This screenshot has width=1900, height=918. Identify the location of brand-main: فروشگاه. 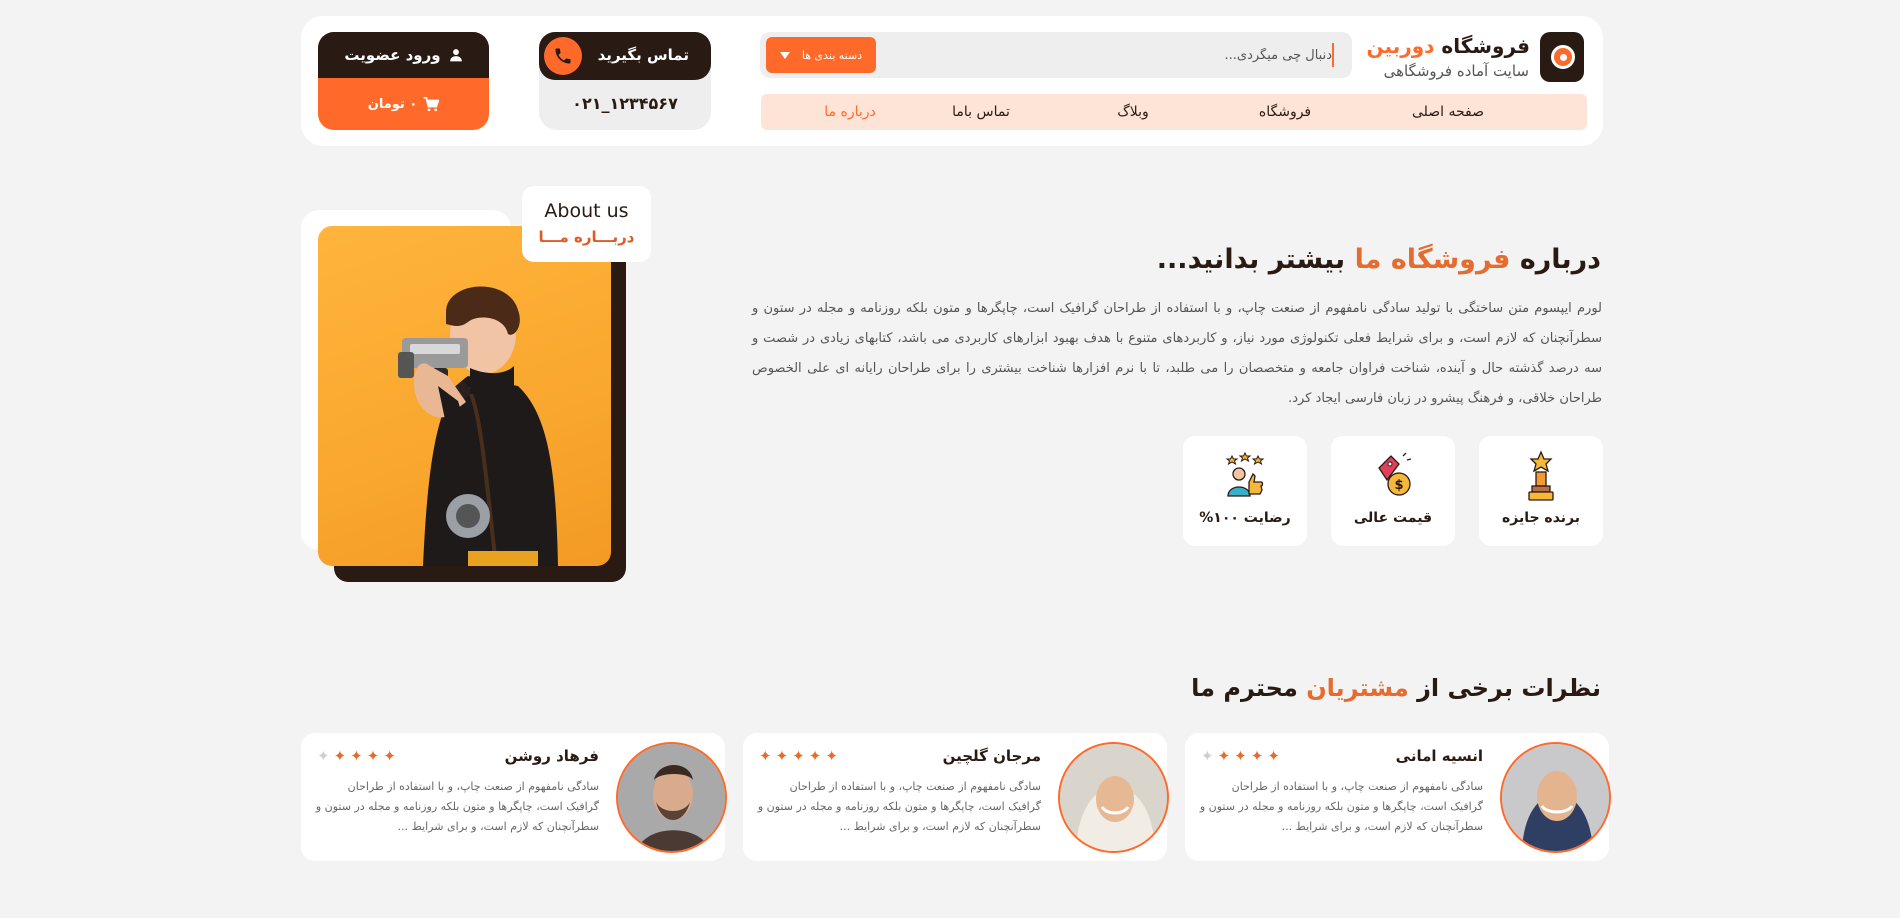
(1485, 46).